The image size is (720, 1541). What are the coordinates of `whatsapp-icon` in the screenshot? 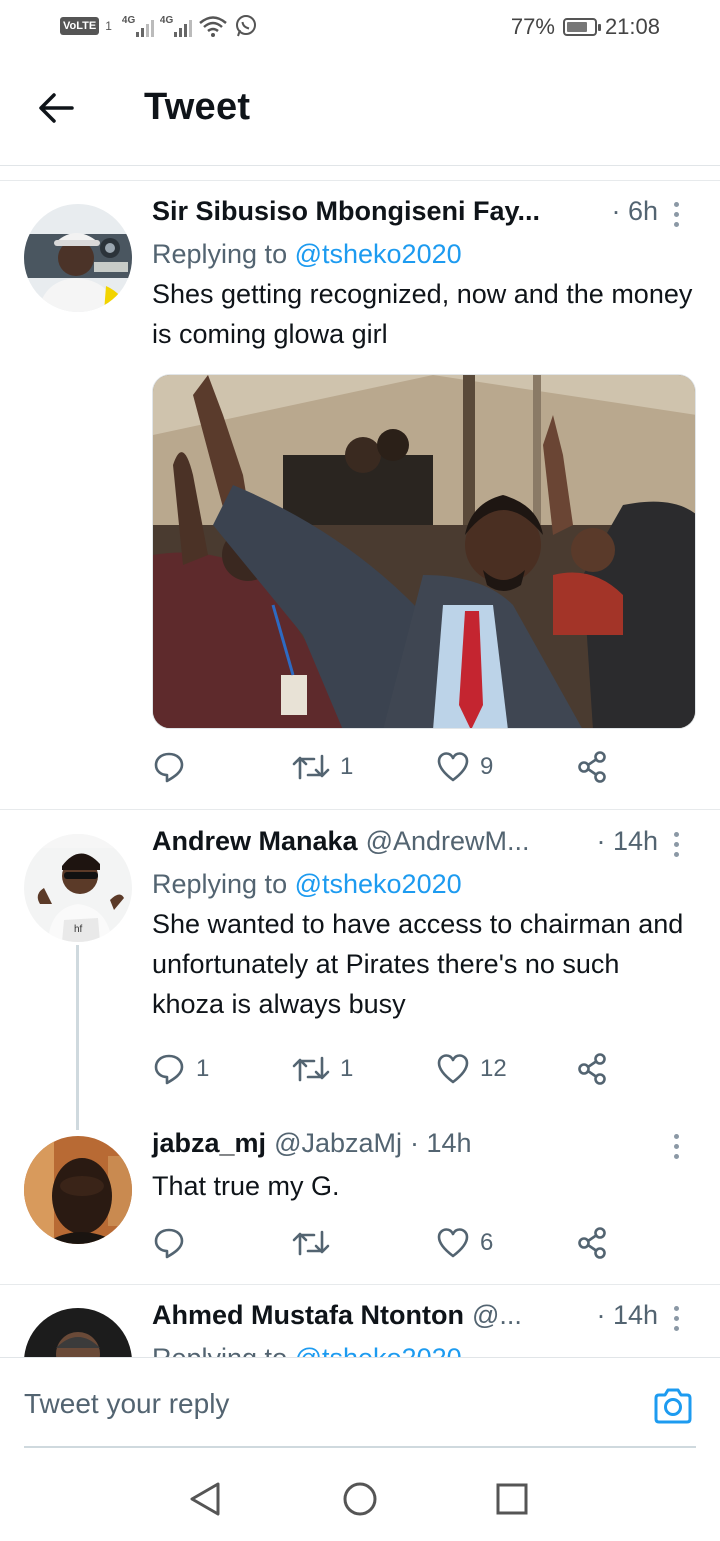 It's located at (245, 26).